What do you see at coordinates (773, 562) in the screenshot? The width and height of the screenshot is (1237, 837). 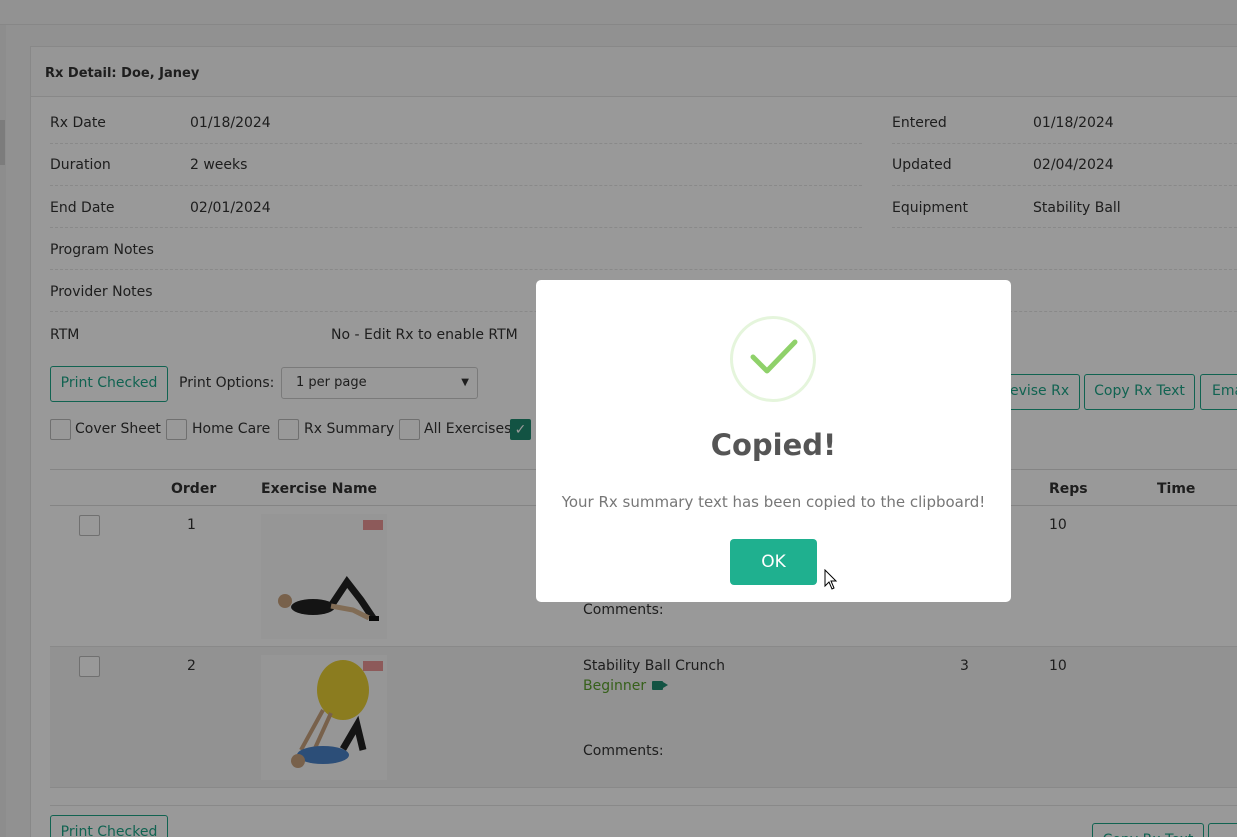 I see `ok-button: OK` at bounding box center [773, 562].